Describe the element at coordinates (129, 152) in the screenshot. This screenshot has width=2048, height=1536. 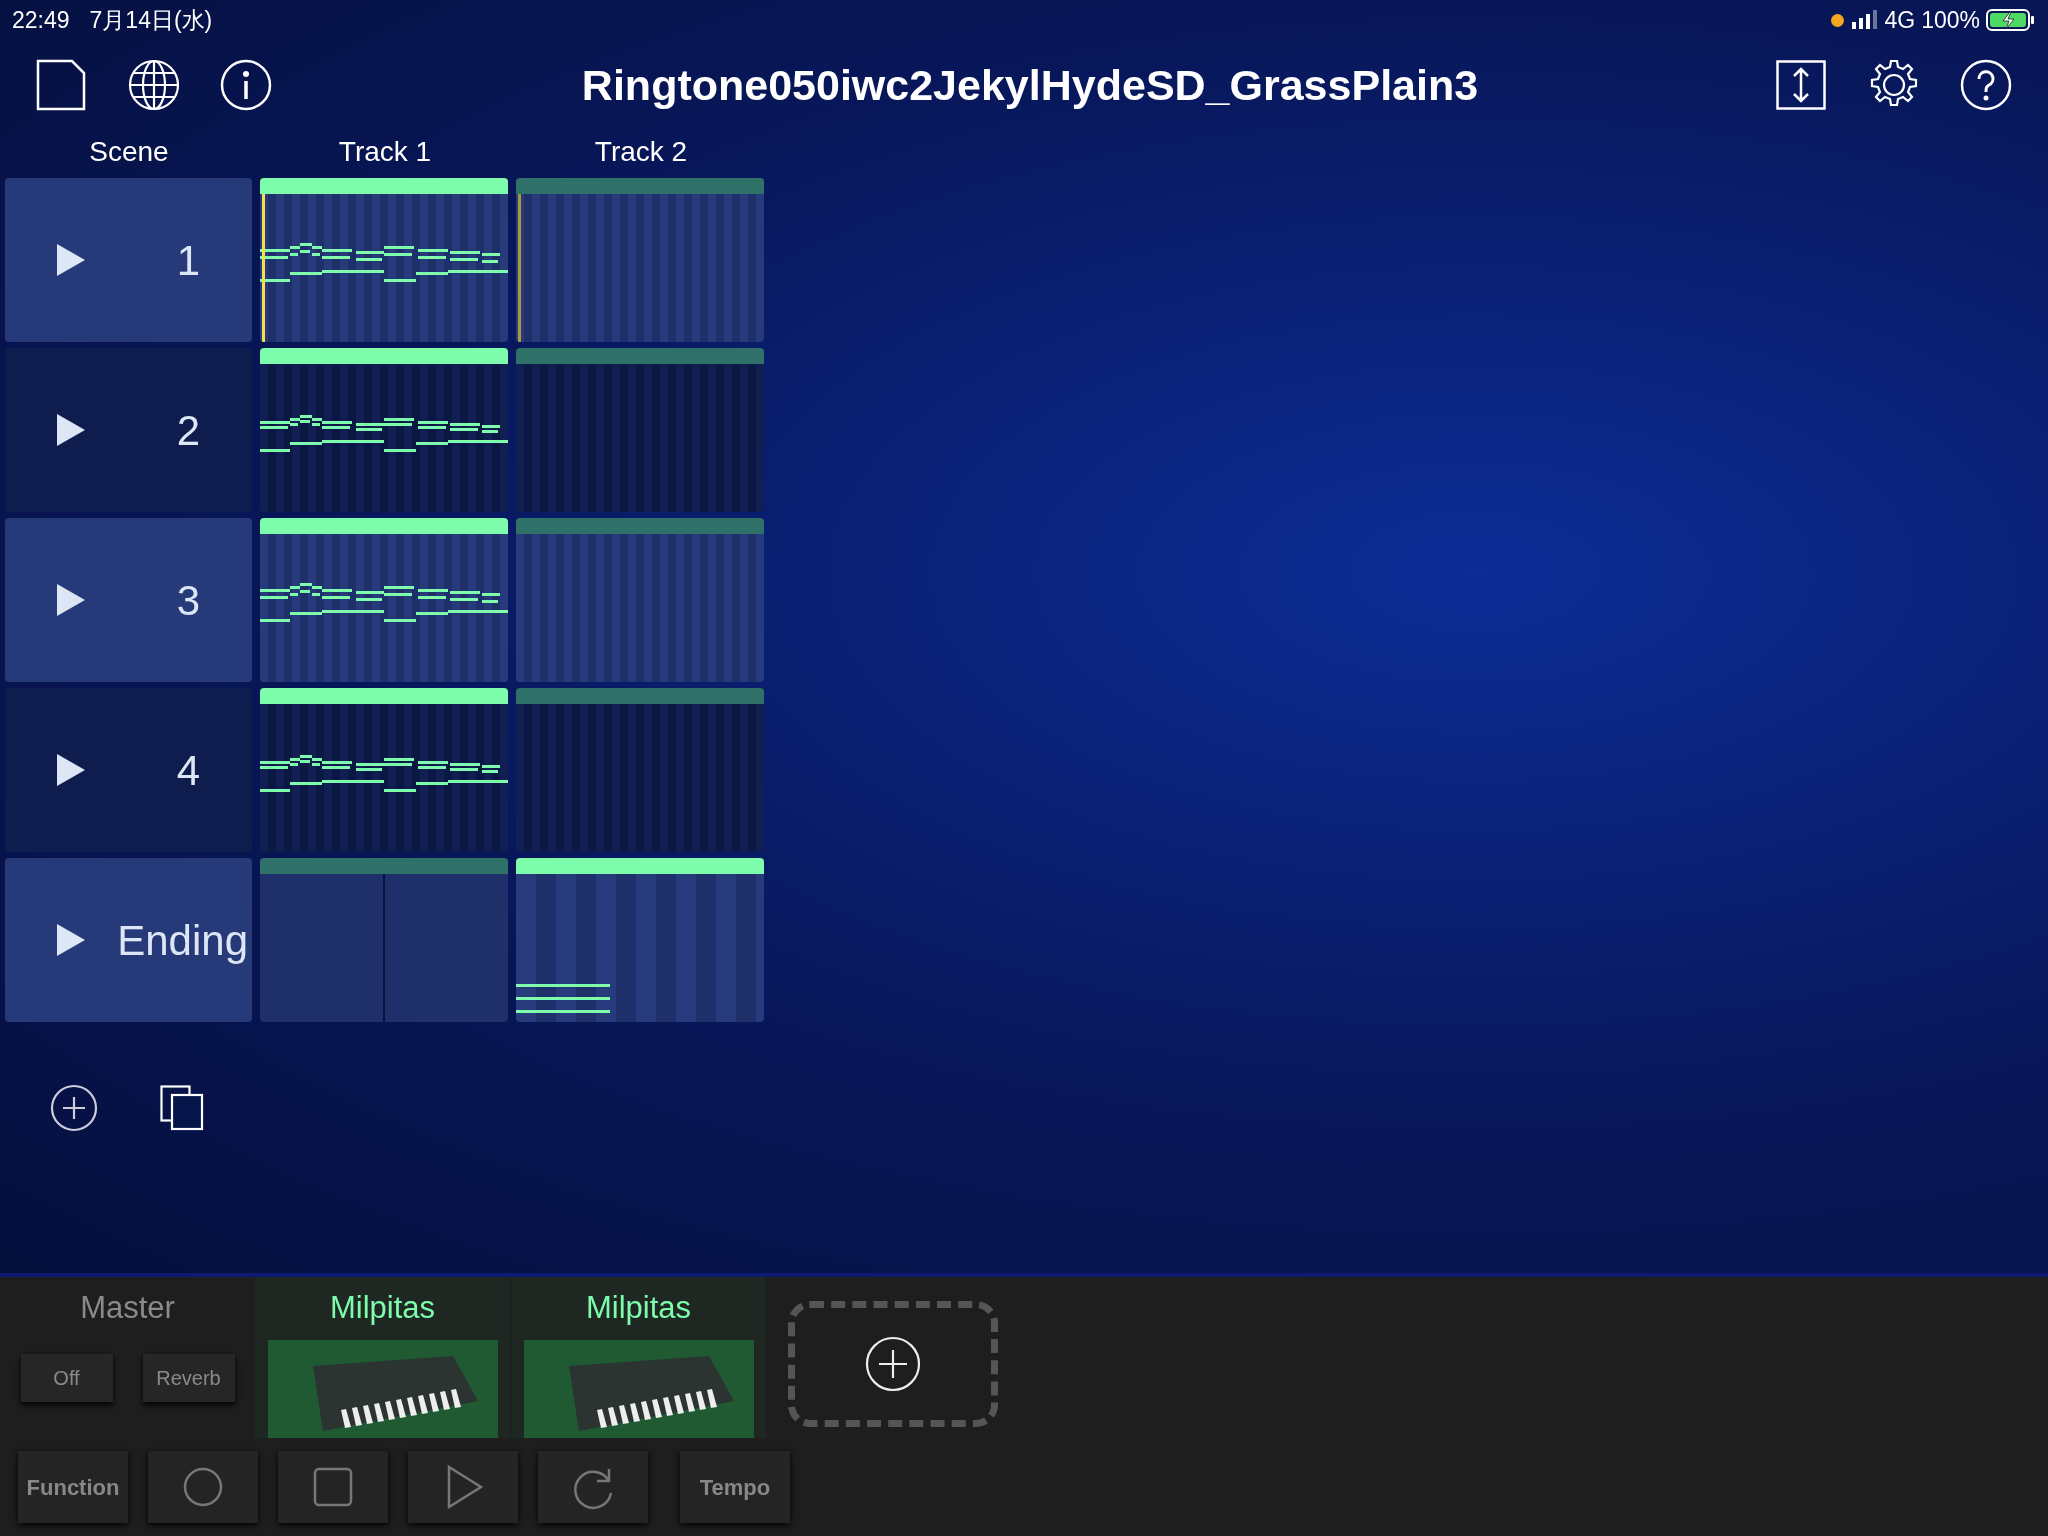
I see `column-header: Scene` at that location.